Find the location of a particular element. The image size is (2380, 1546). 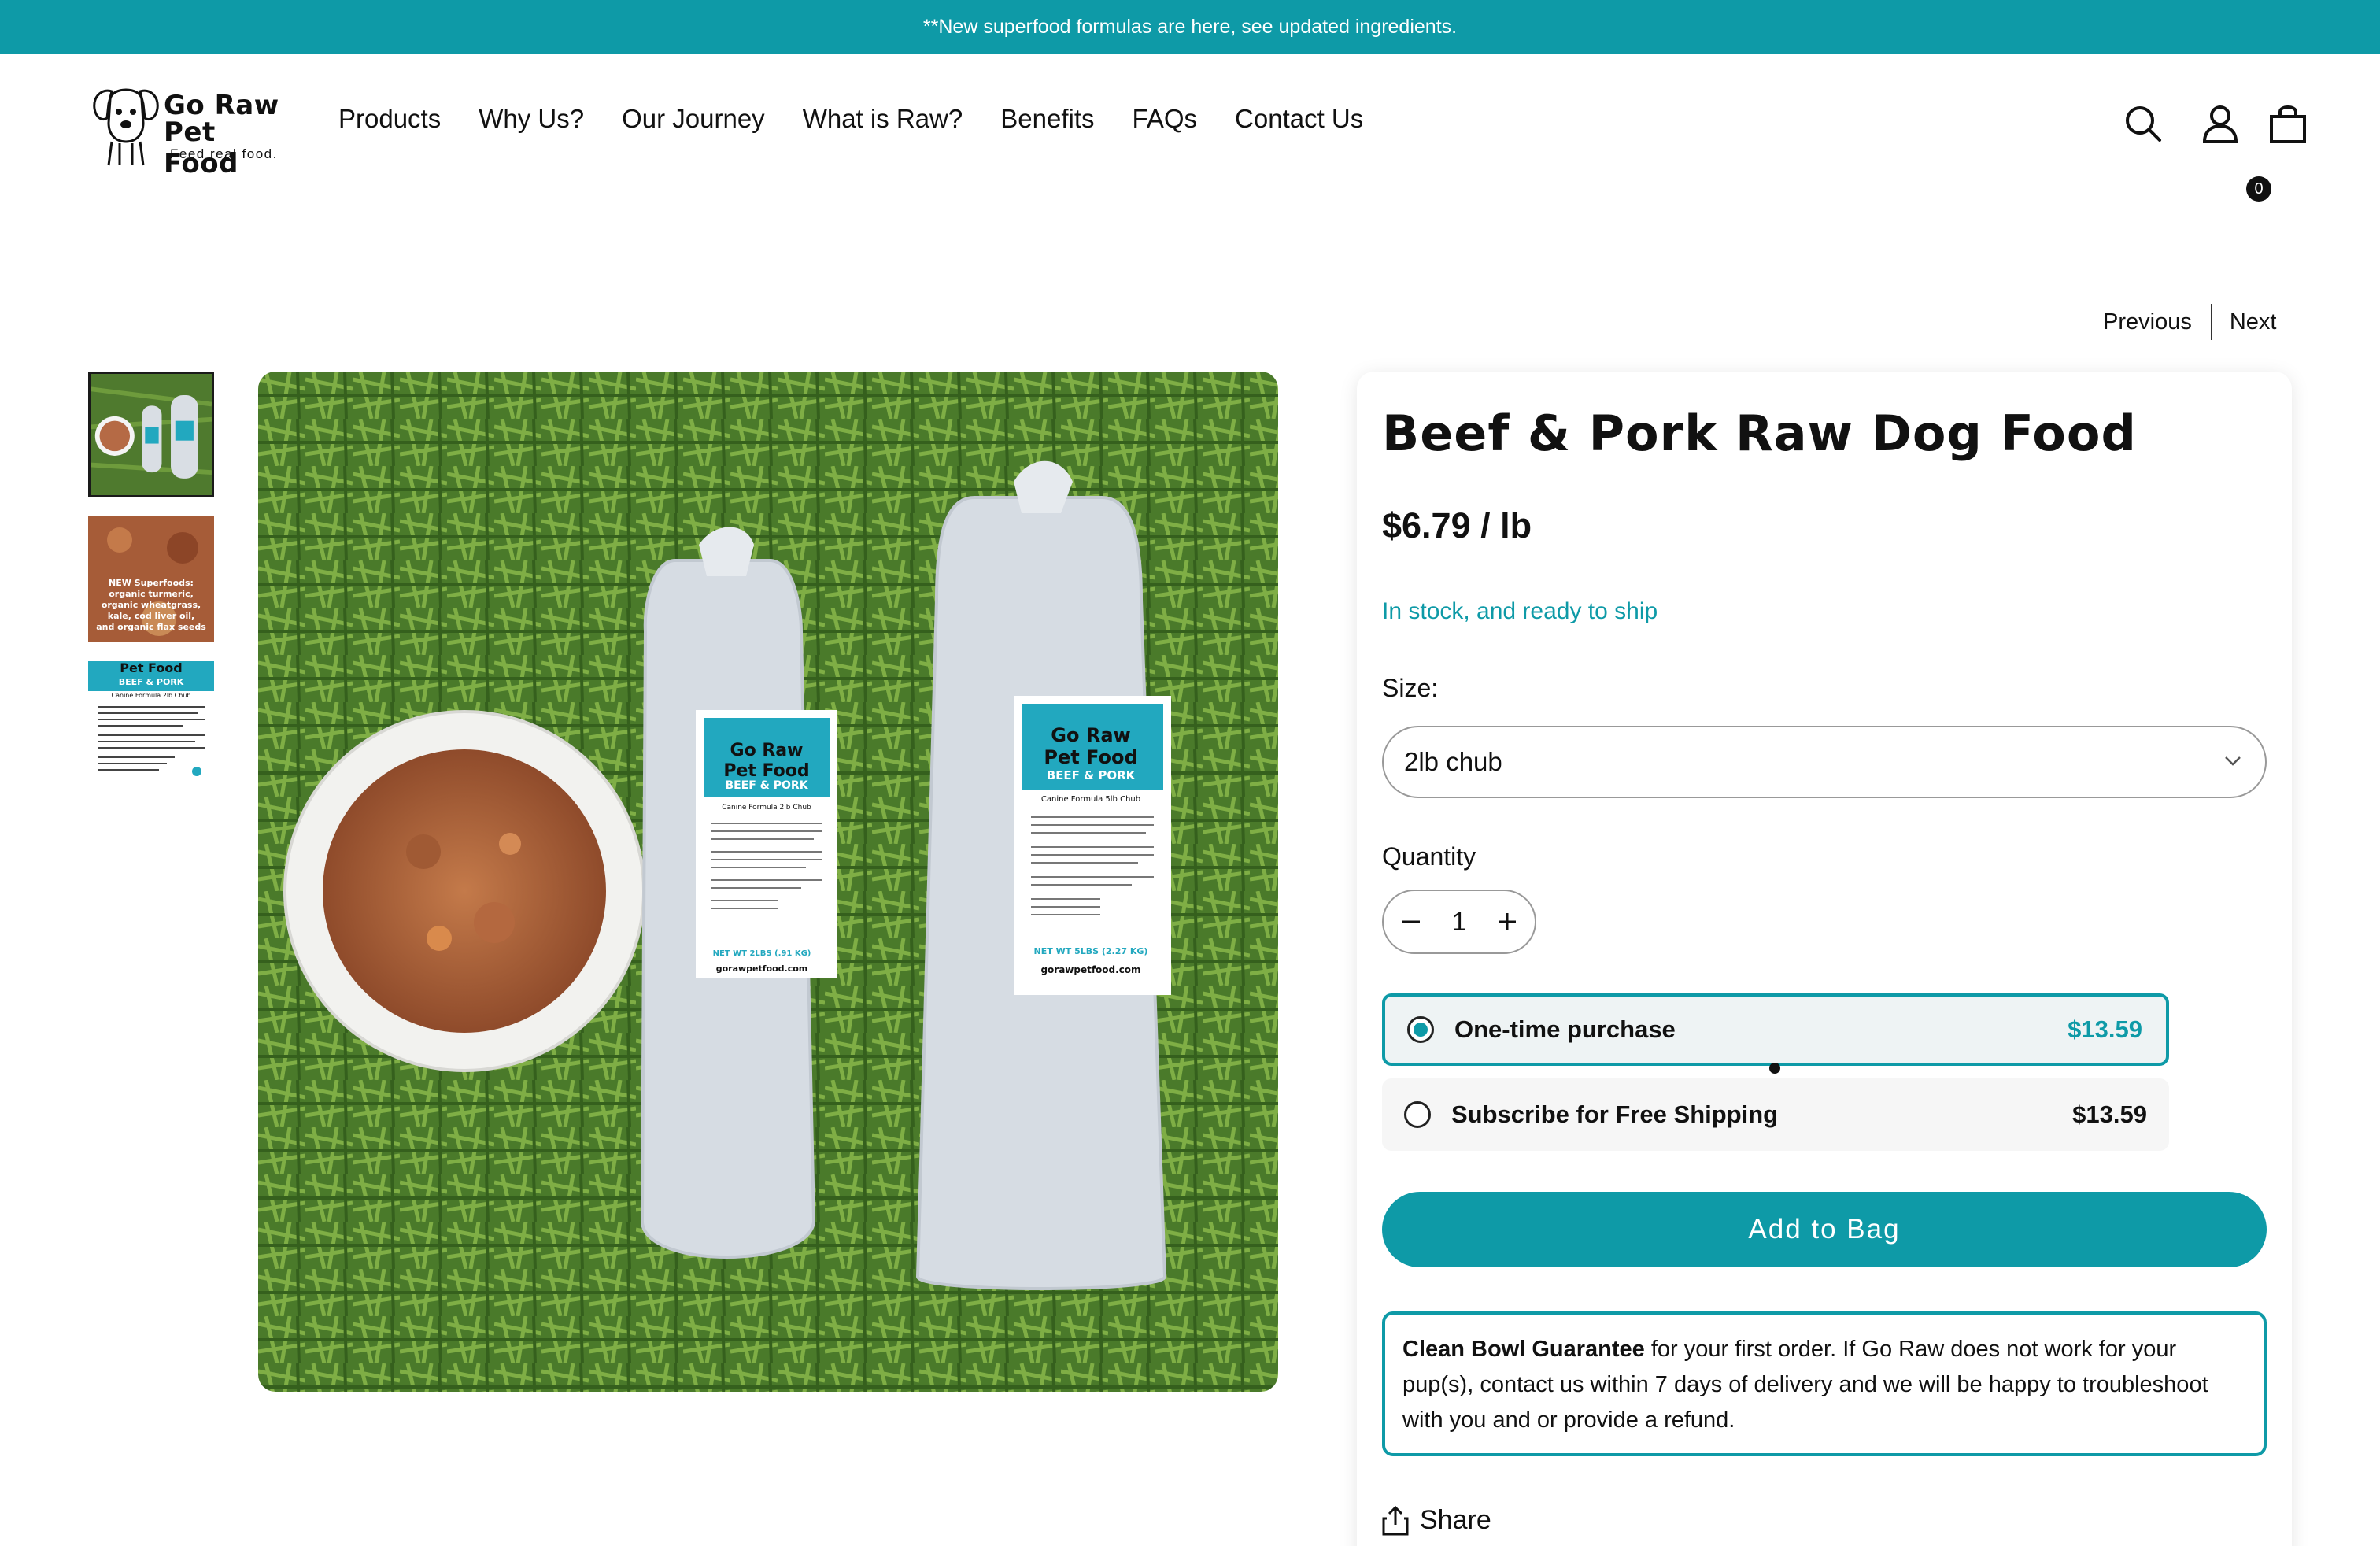

minus-icon is located at coordinates (1411, 922).